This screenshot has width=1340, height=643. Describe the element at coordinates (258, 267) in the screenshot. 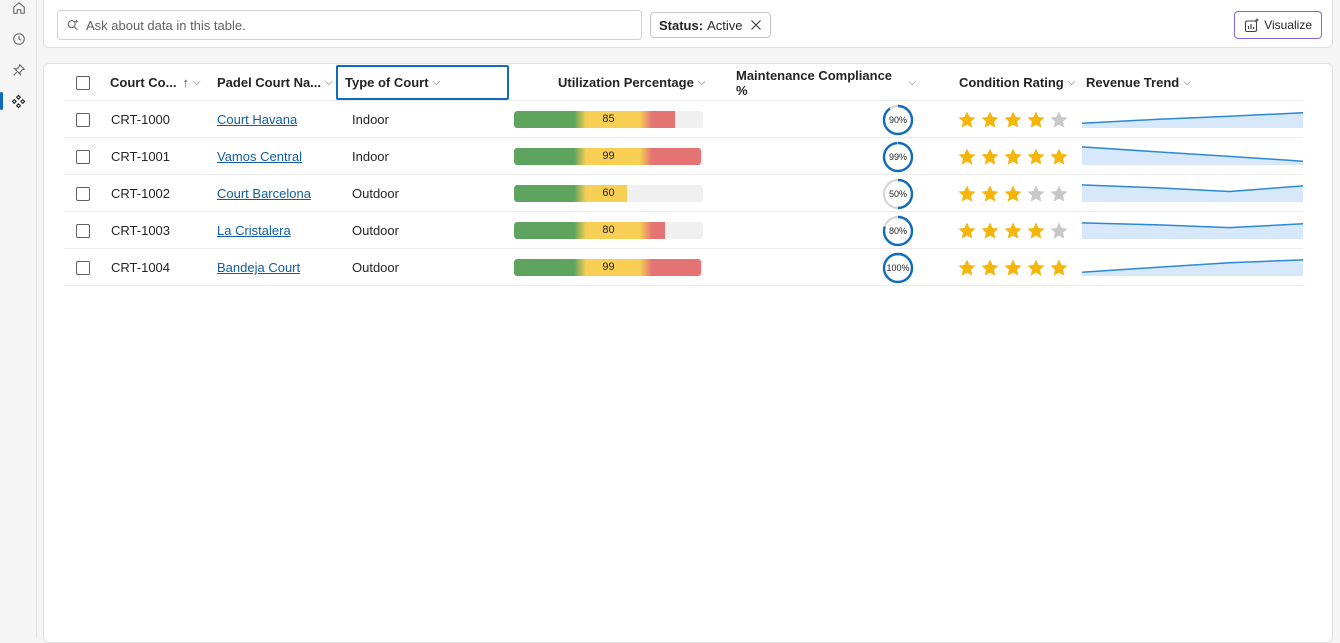

I see `court-name-link: Bandeja Court` at that location.